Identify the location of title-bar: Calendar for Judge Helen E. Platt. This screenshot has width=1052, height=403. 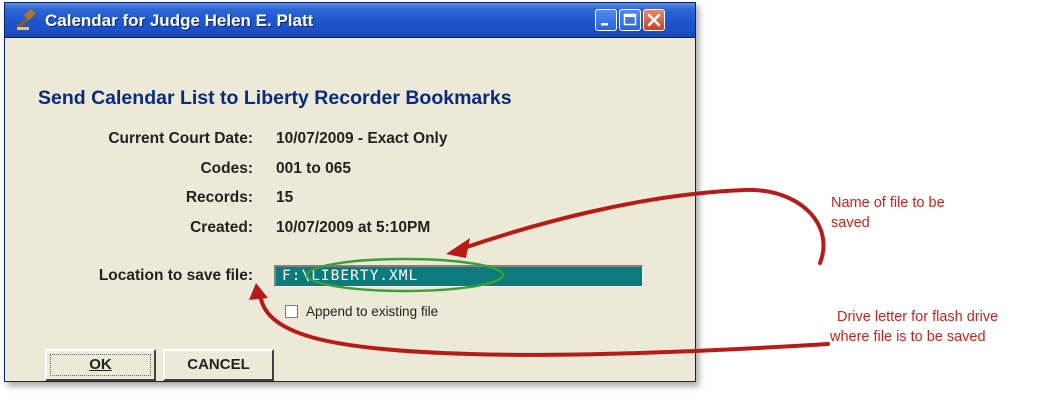
(350, 20).